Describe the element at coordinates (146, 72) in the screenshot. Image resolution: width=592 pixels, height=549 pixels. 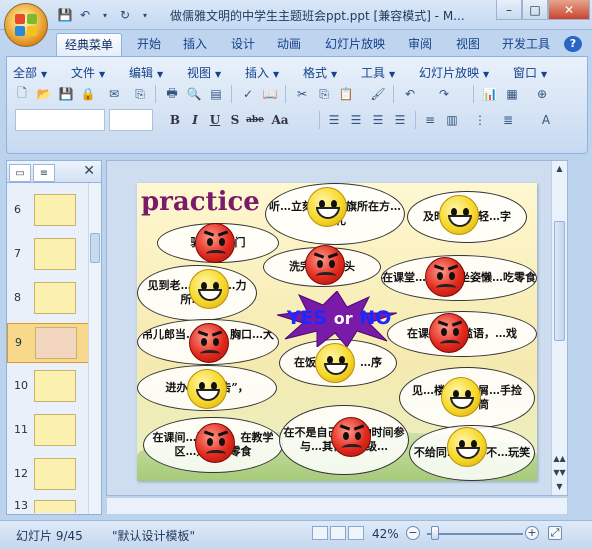
I see `menu-edit: 编辑 ▼` at that location.